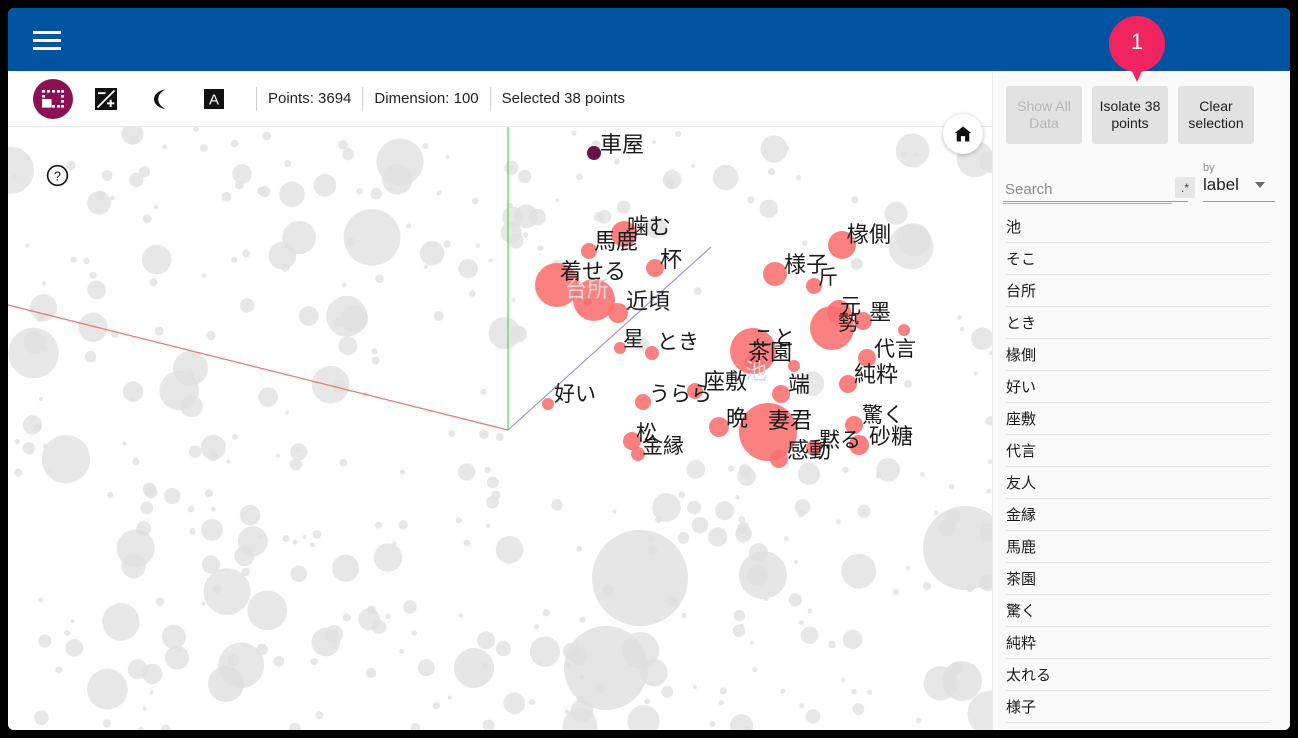  I want to click on home-icon, so click(963, 134).